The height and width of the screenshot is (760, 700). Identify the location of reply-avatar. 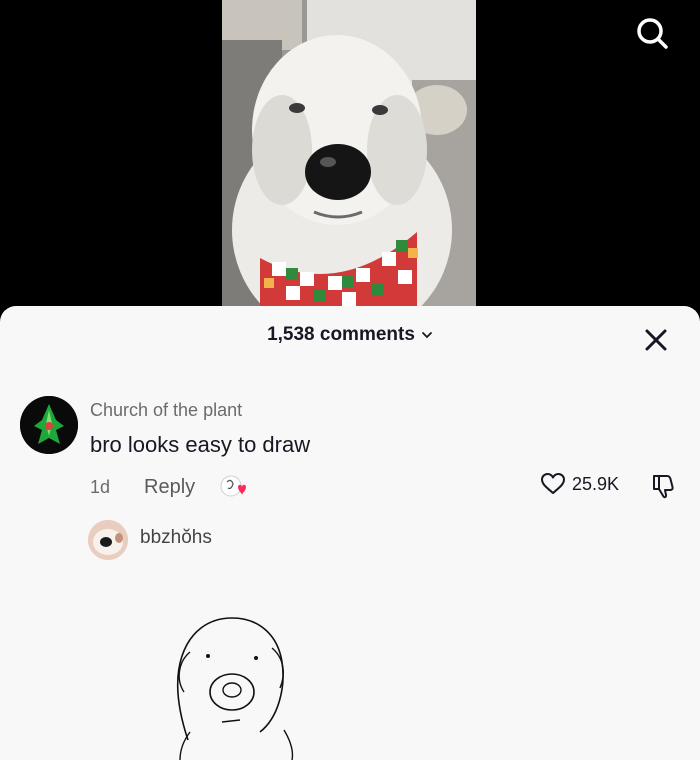
(108, 540).